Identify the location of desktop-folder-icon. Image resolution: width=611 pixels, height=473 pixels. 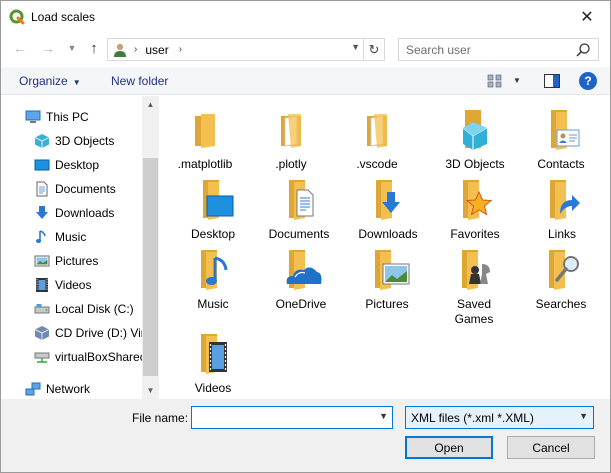
(218, 200).